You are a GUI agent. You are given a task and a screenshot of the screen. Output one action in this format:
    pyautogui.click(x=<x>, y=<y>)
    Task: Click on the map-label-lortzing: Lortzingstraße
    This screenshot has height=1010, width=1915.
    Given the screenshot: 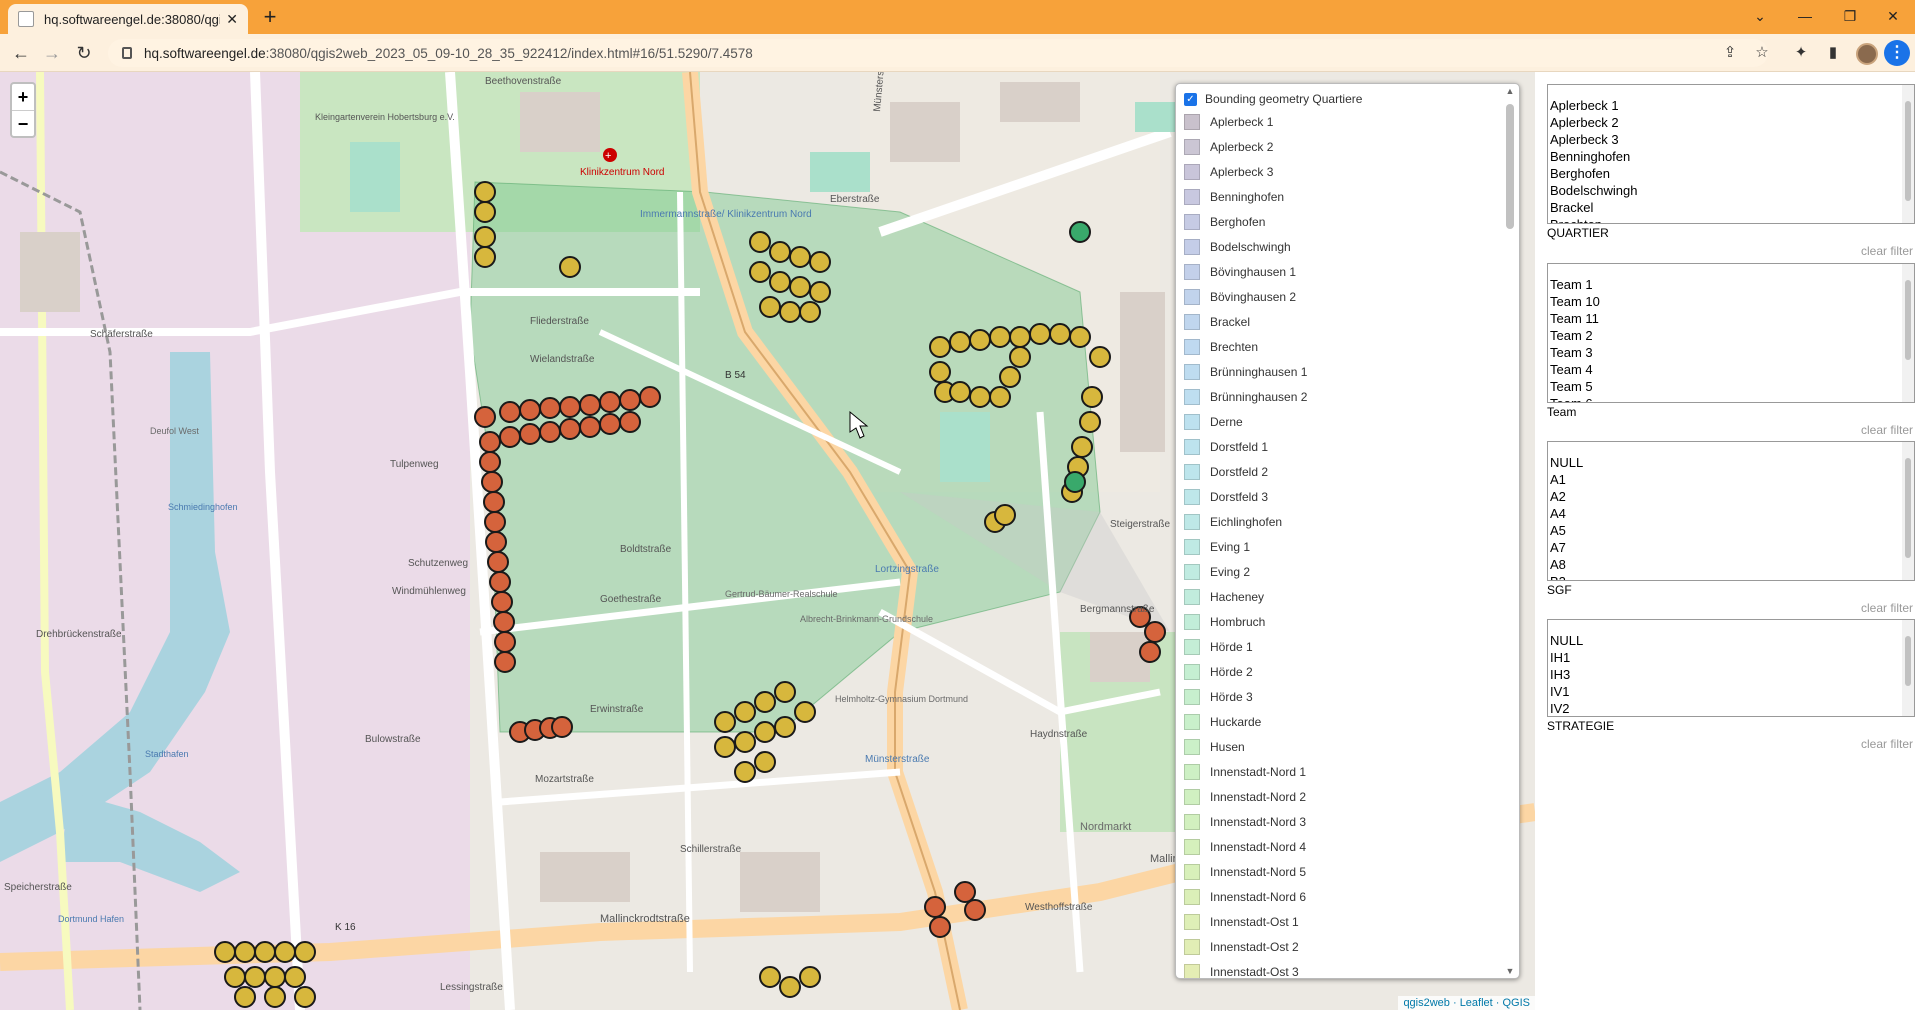 What is the action you would take?
    pyautogui.click(x=907, y=569)
    